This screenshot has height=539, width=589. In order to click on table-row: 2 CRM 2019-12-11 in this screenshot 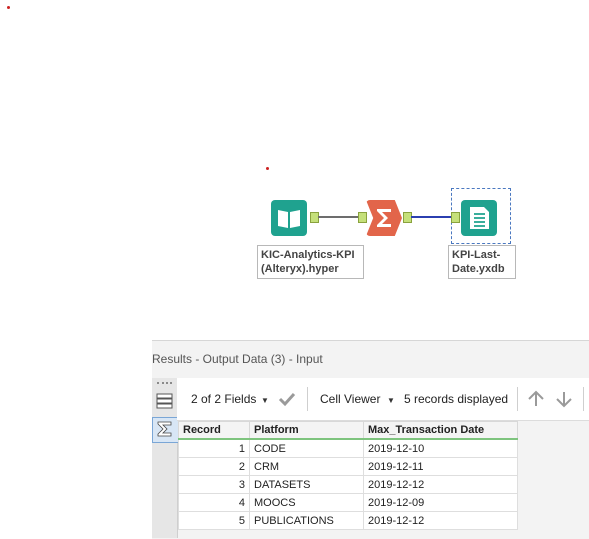, I will do `click(348, 466)`.